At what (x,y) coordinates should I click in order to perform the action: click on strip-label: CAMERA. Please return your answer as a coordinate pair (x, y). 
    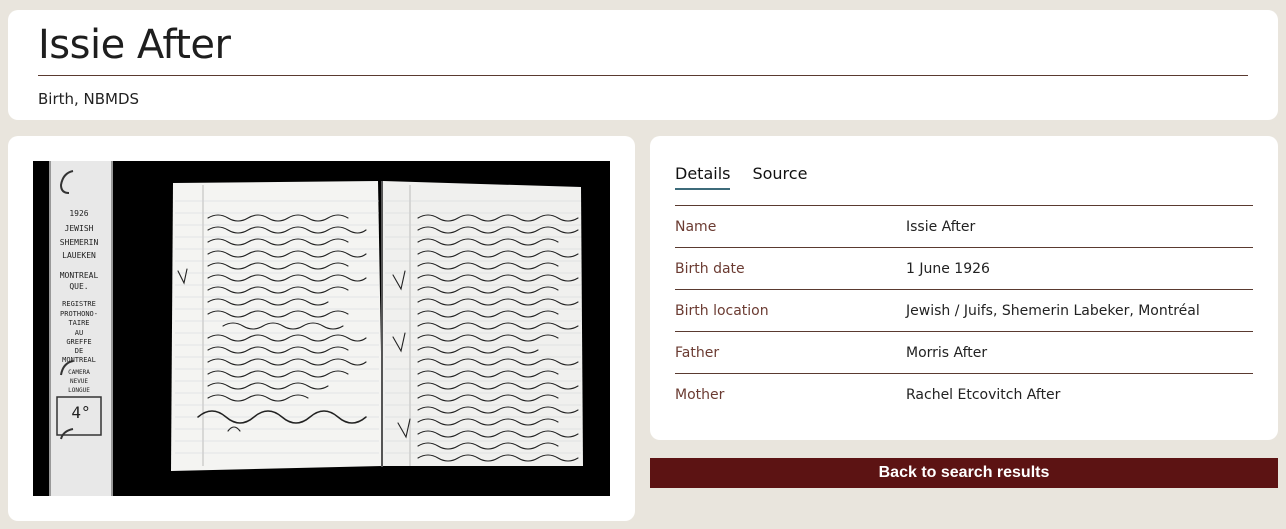
    Looking at the image, I should click on (79, 372).